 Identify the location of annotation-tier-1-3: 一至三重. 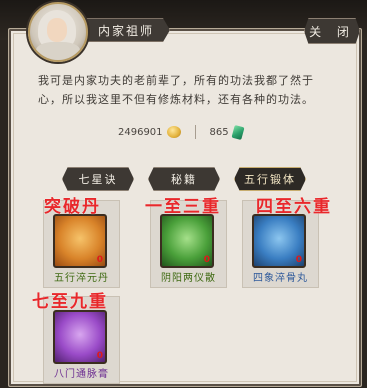
(183, 207).